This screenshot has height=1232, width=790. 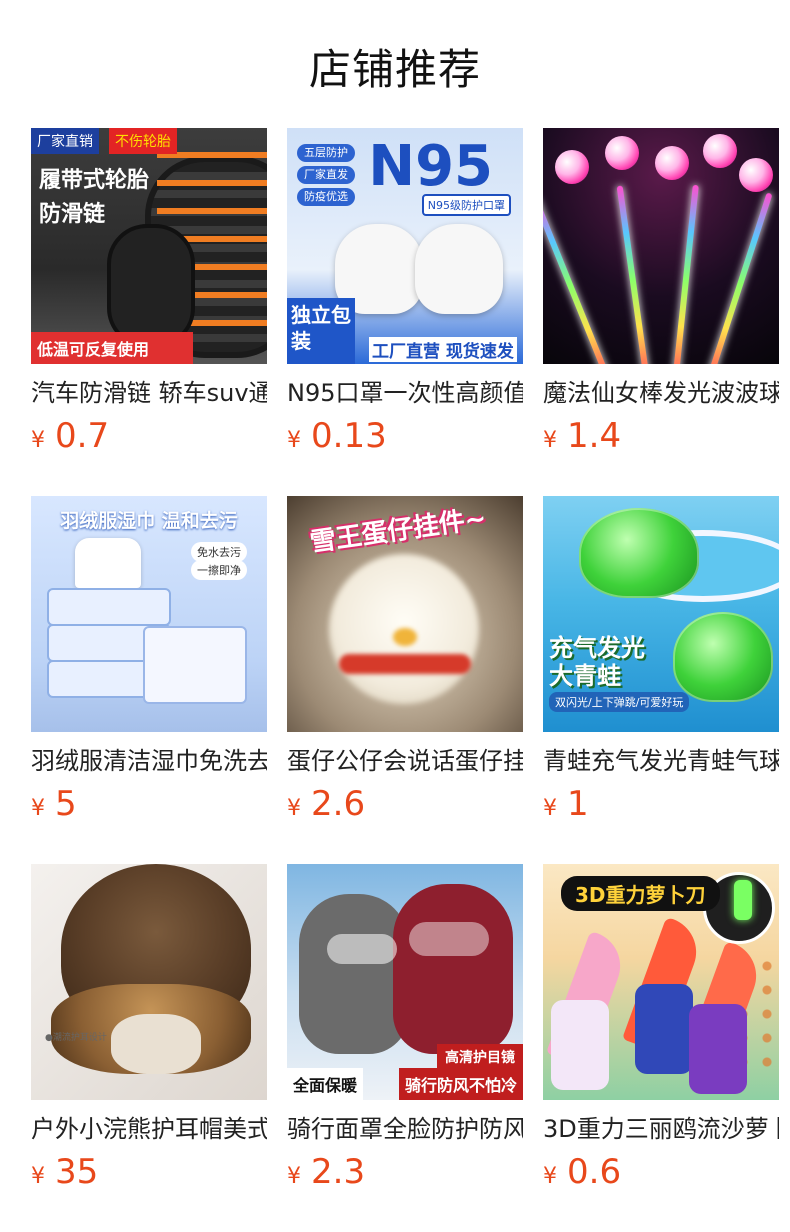 I want to click on image-headline-line: 大青蛙, so click(x=585, y=676).